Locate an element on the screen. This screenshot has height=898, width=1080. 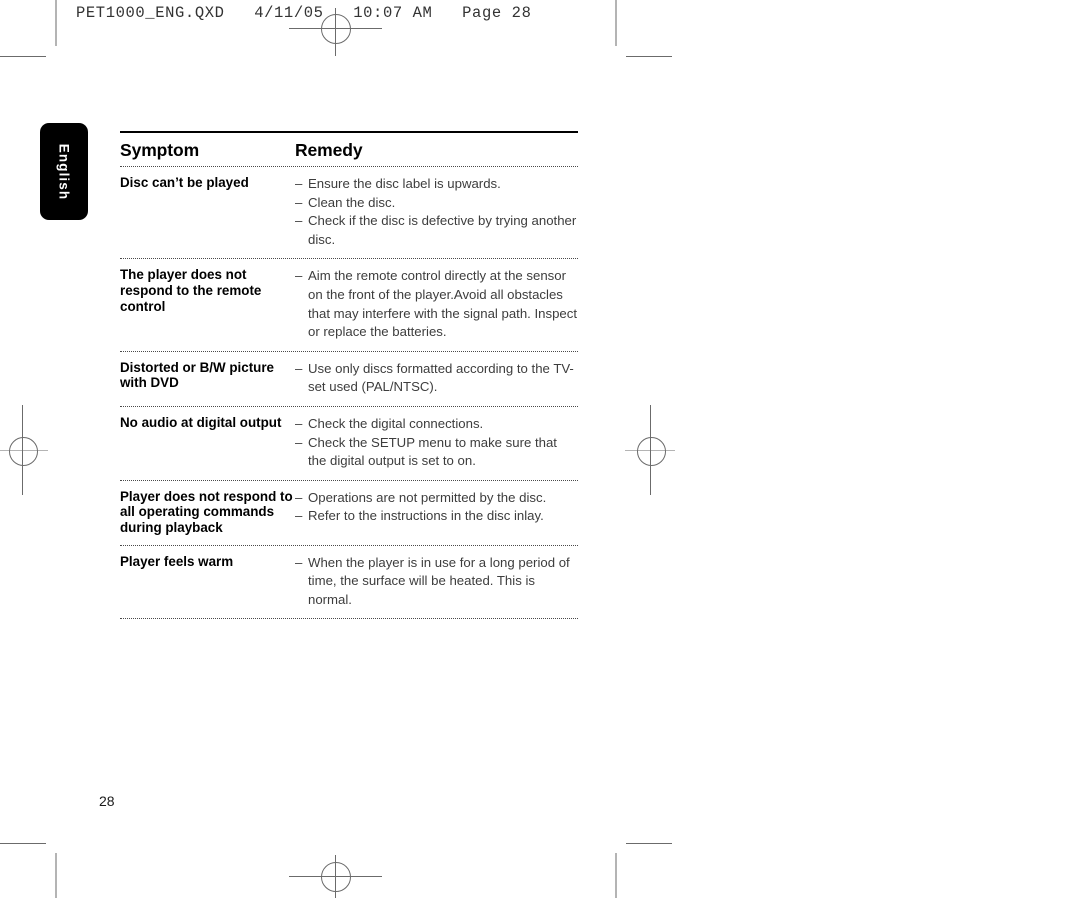
page-number: 28 is located at coordinates (107, 801).